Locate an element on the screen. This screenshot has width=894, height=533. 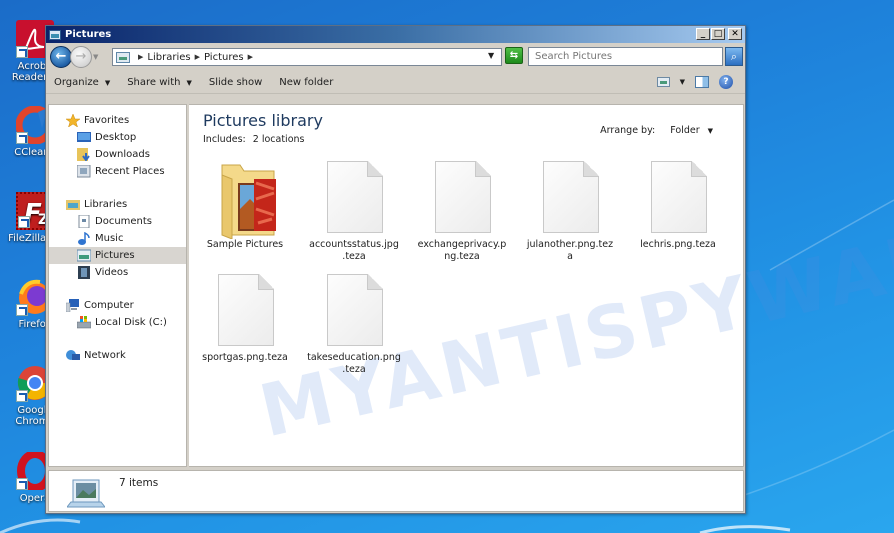
nav-favorites: Favorites is located at coordinates (117, 120).